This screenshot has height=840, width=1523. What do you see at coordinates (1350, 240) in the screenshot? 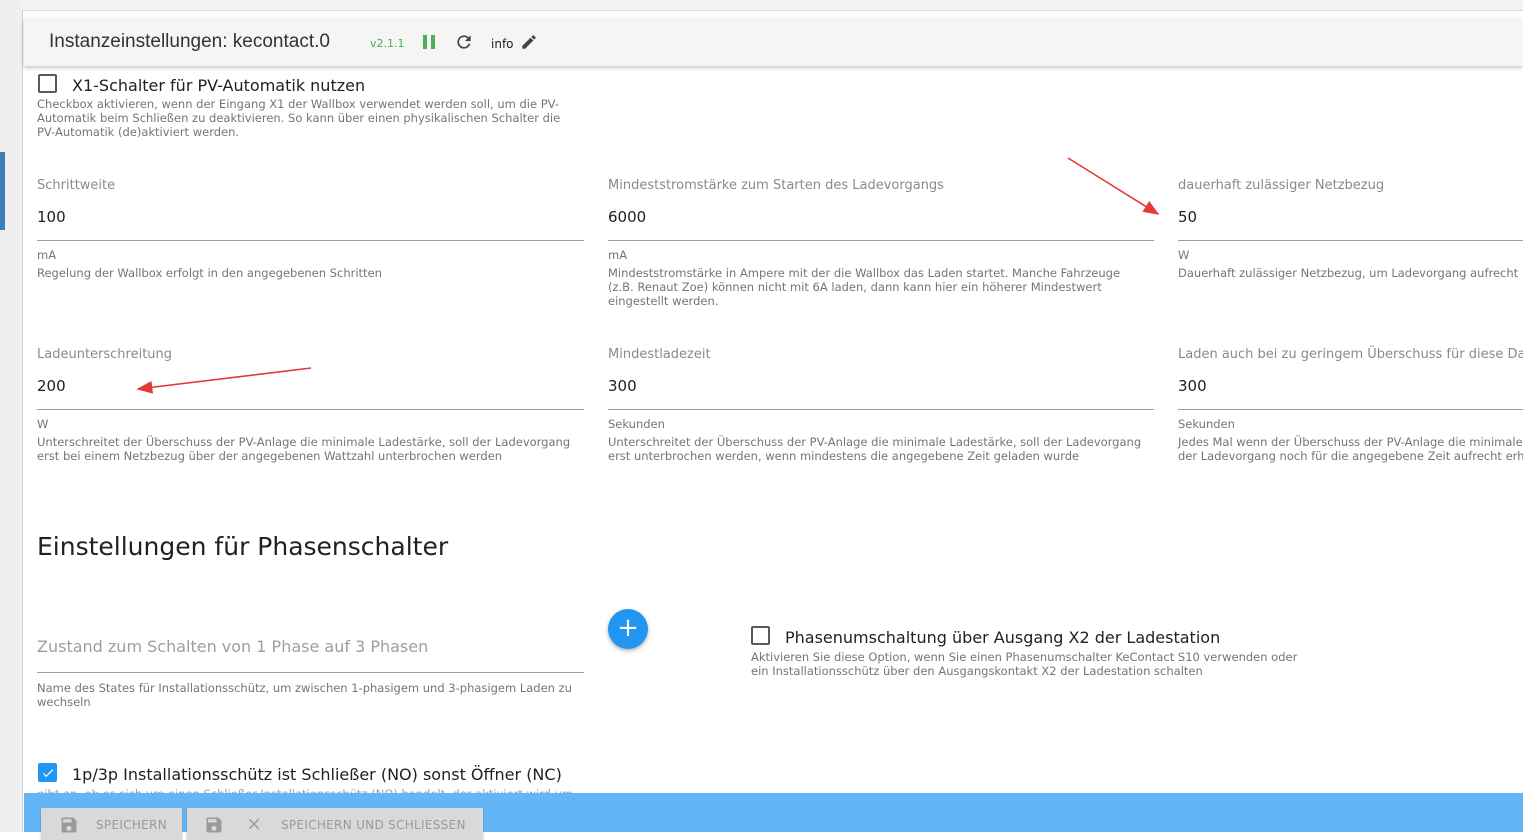
I see `netzbezug-underline` at bounding box center [1350, 240].